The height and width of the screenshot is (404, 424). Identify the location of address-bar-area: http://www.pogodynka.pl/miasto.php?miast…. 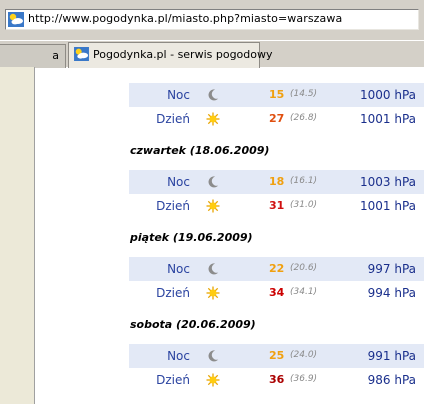
(212, 20).